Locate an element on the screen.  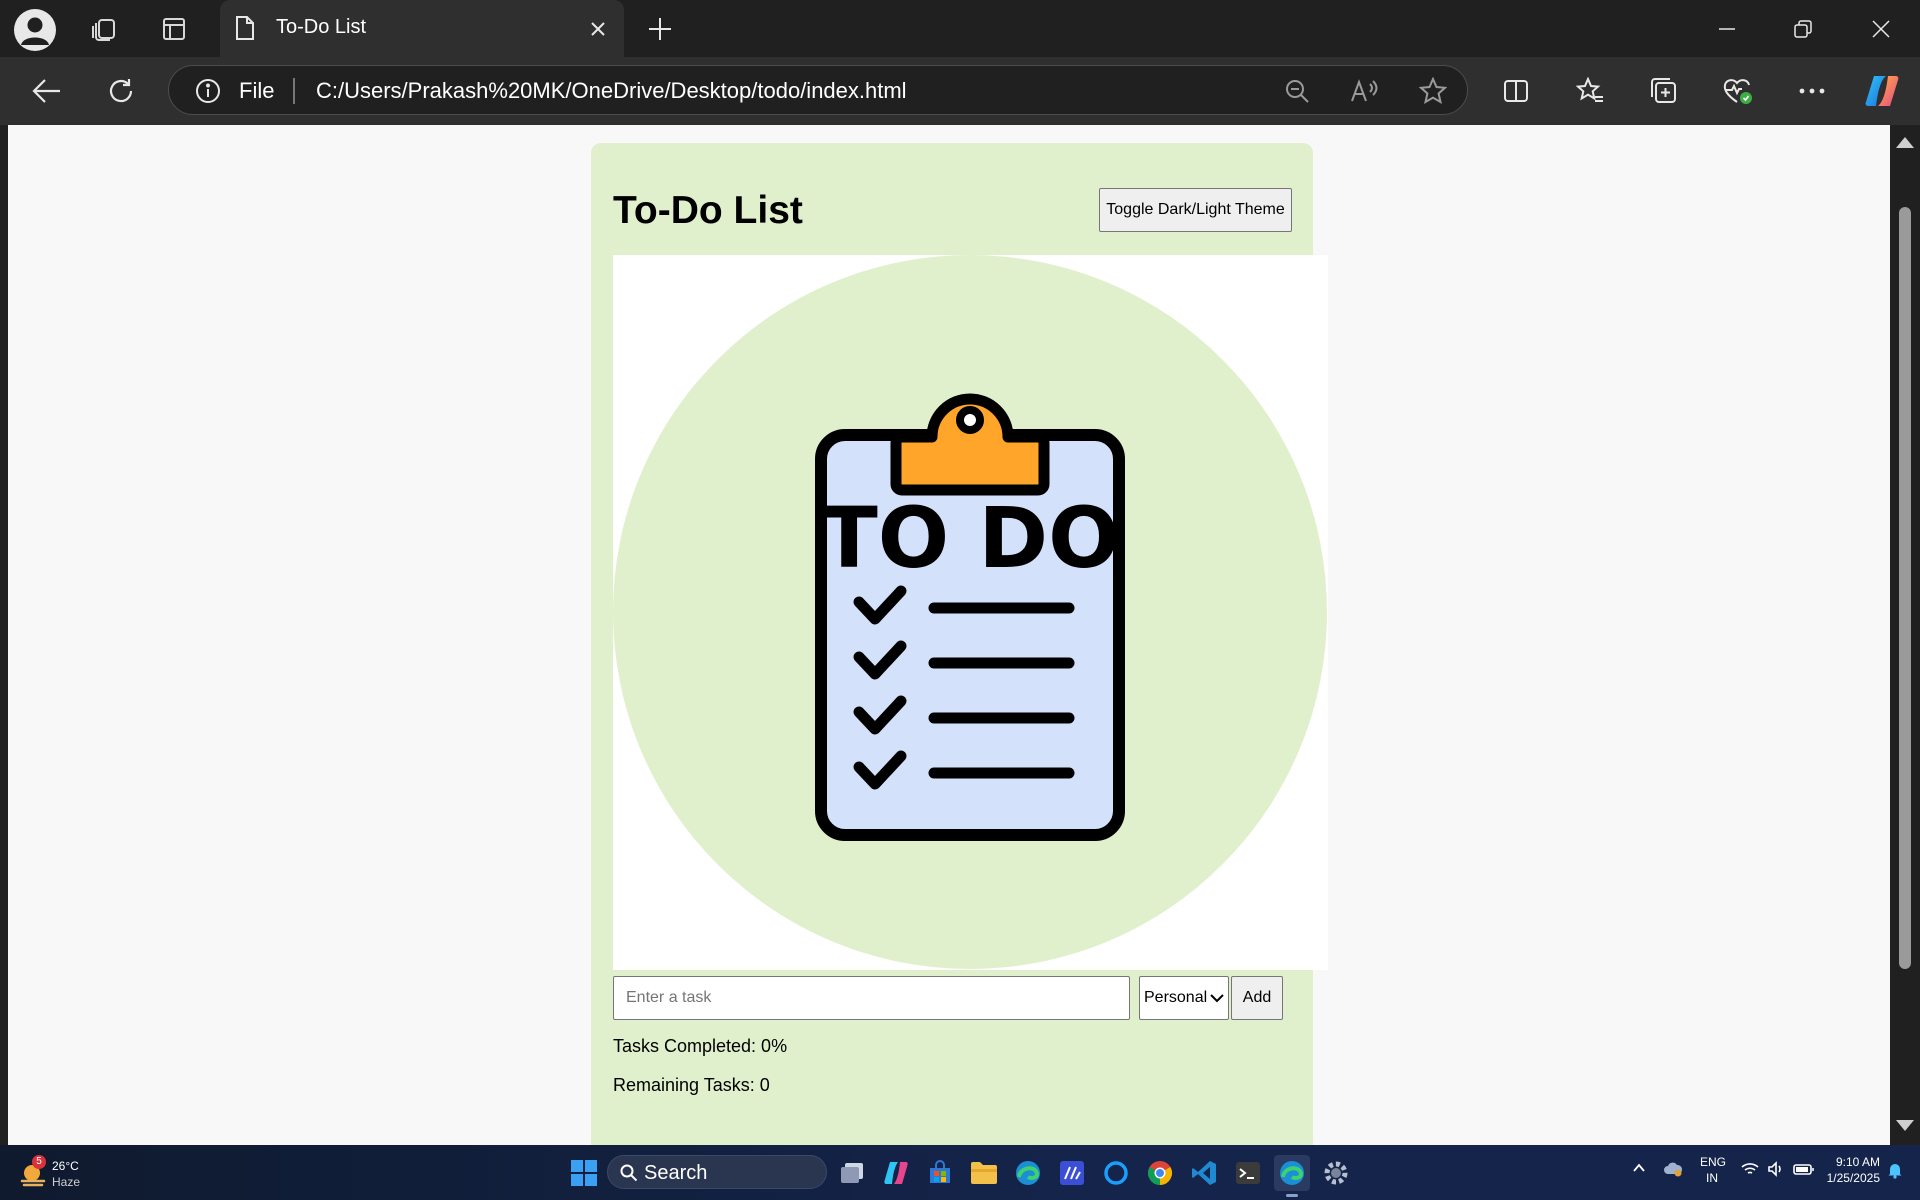
search-label: Search is located at coordinates (676, 1173).